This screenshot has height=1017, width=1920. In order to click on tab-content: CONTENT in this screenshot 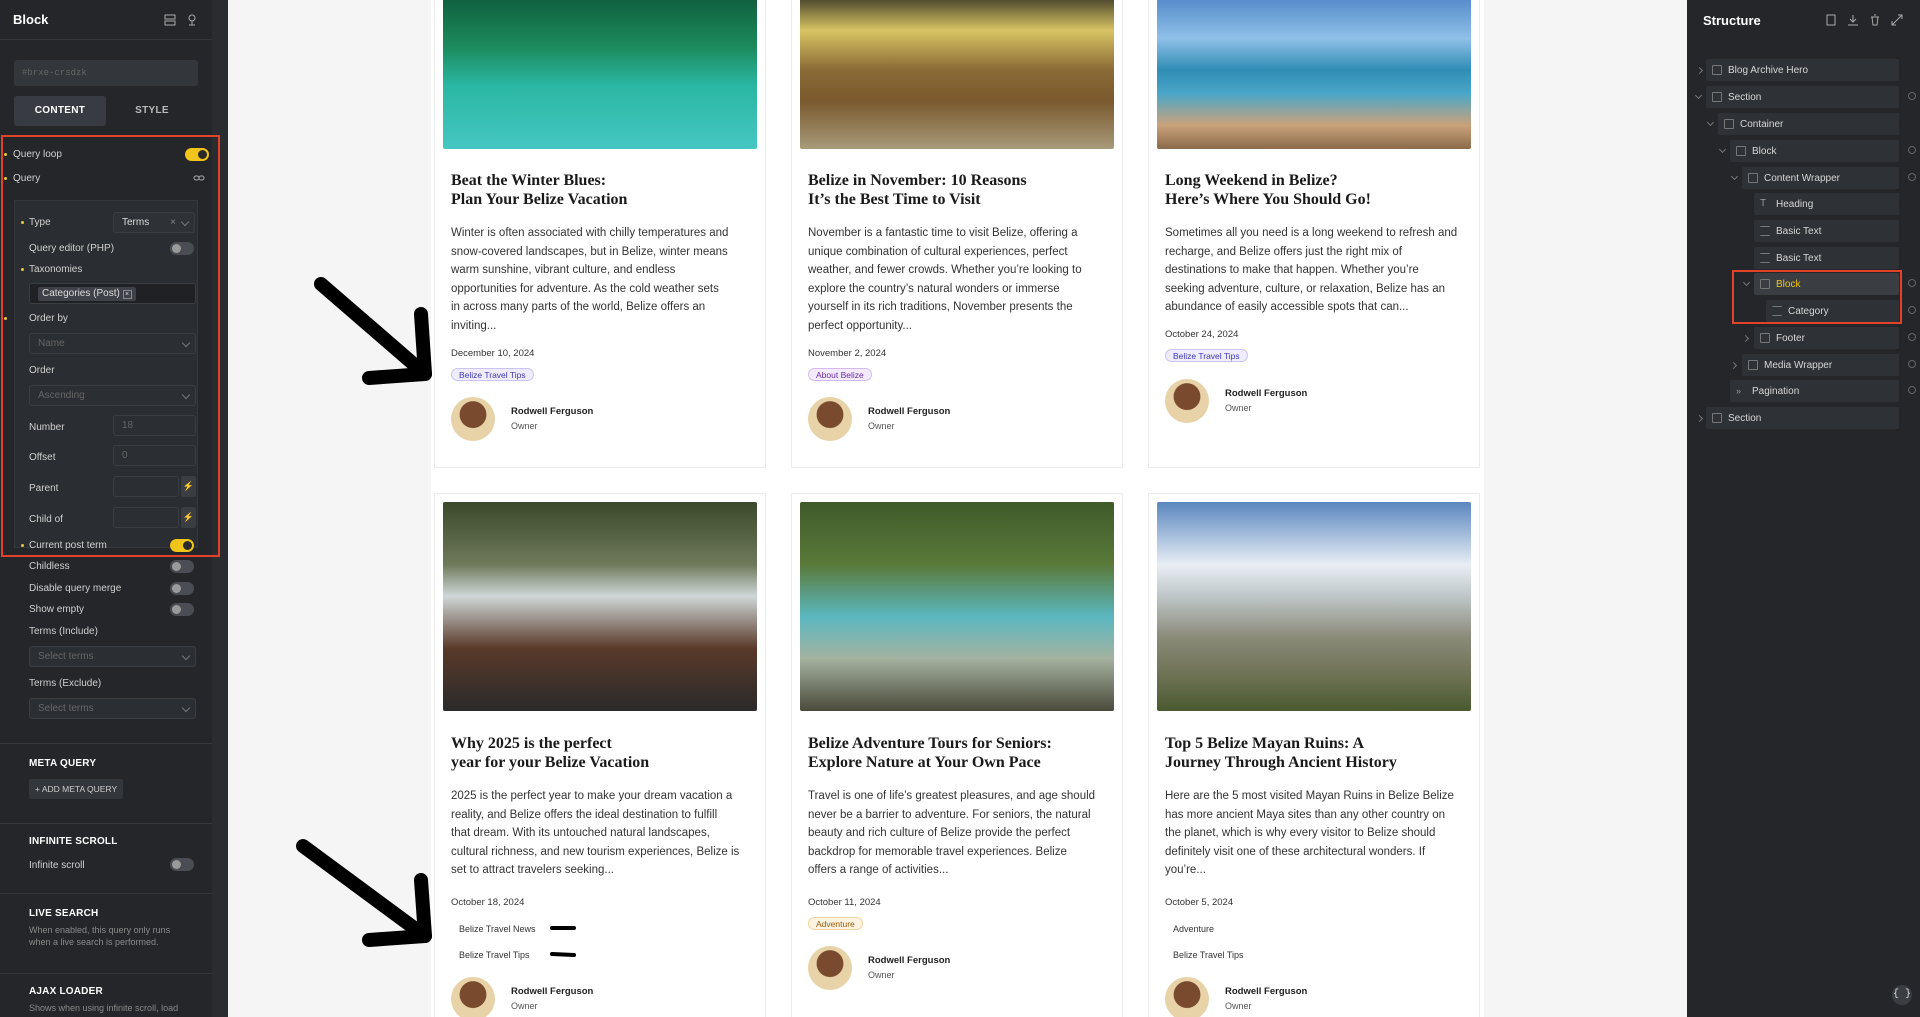, I will do `click(60, 111)`.